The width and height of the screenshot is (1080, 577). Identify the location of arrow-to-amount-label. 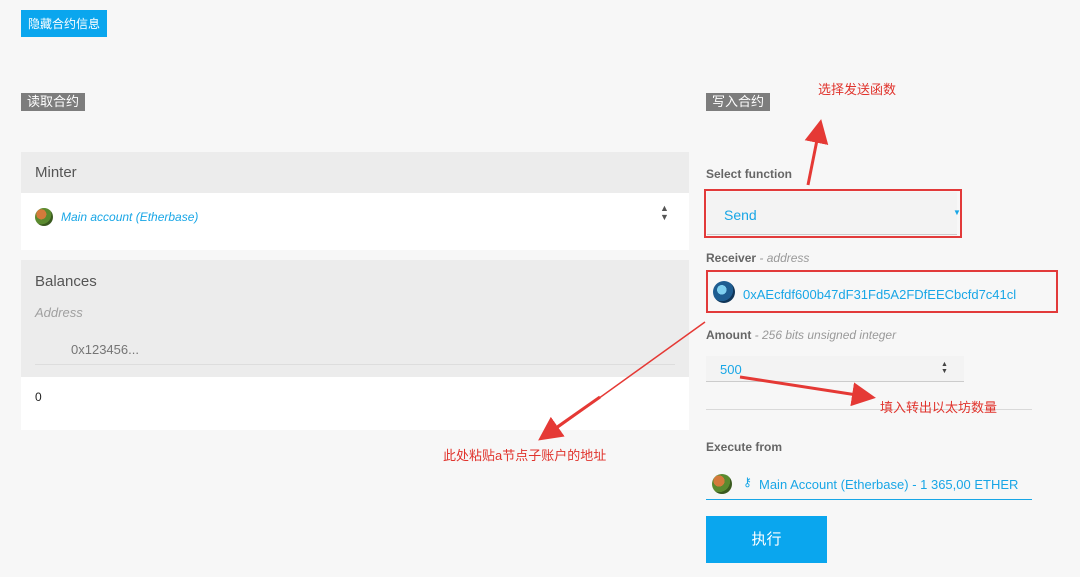
(807, 391).